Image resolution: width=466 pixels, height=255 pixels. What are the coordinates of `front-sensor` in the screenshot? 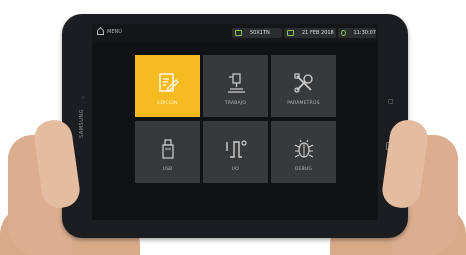 It's located at (83, 97).